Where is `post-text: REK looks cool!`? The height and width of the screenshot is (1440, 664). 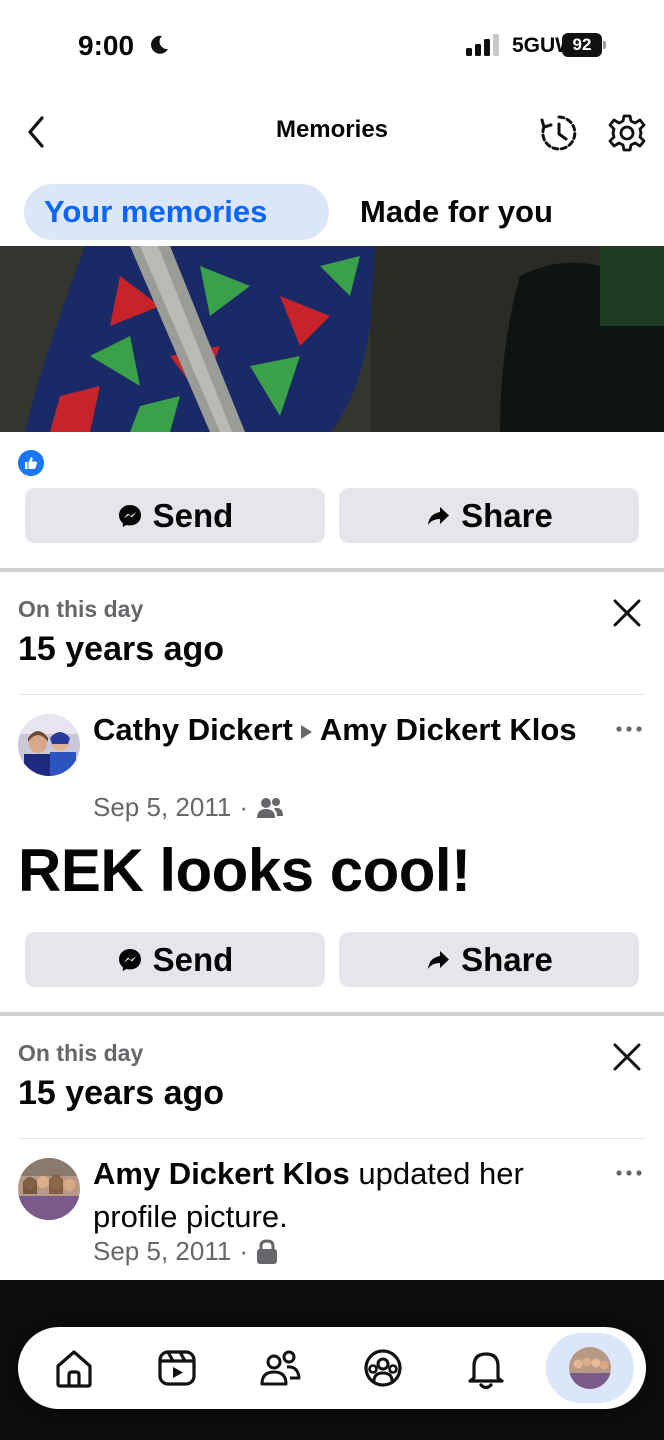 post-text: REK looks cool! is located at coordinates (244, 870).